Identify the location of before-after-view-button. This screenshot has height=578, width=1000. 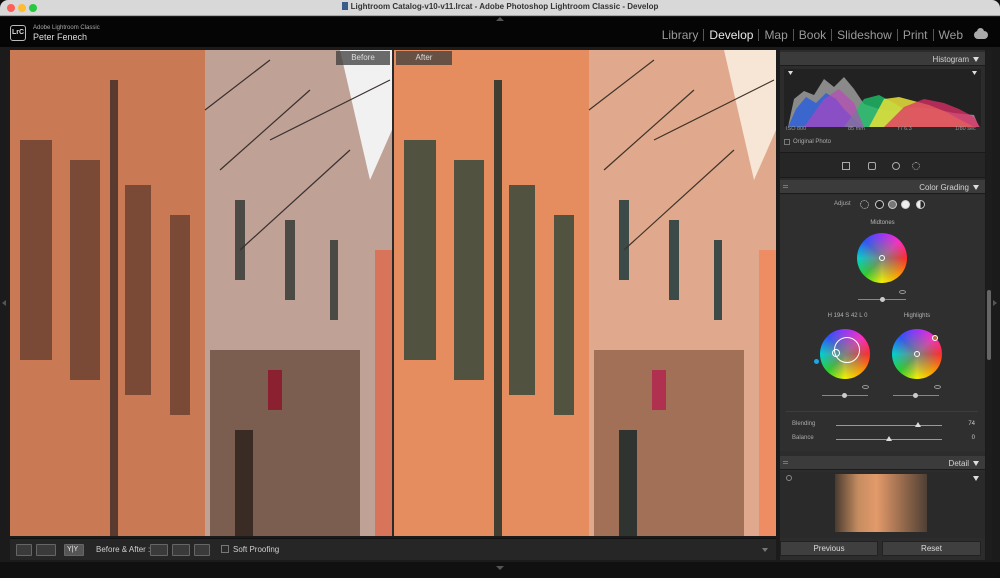
(46, 550).